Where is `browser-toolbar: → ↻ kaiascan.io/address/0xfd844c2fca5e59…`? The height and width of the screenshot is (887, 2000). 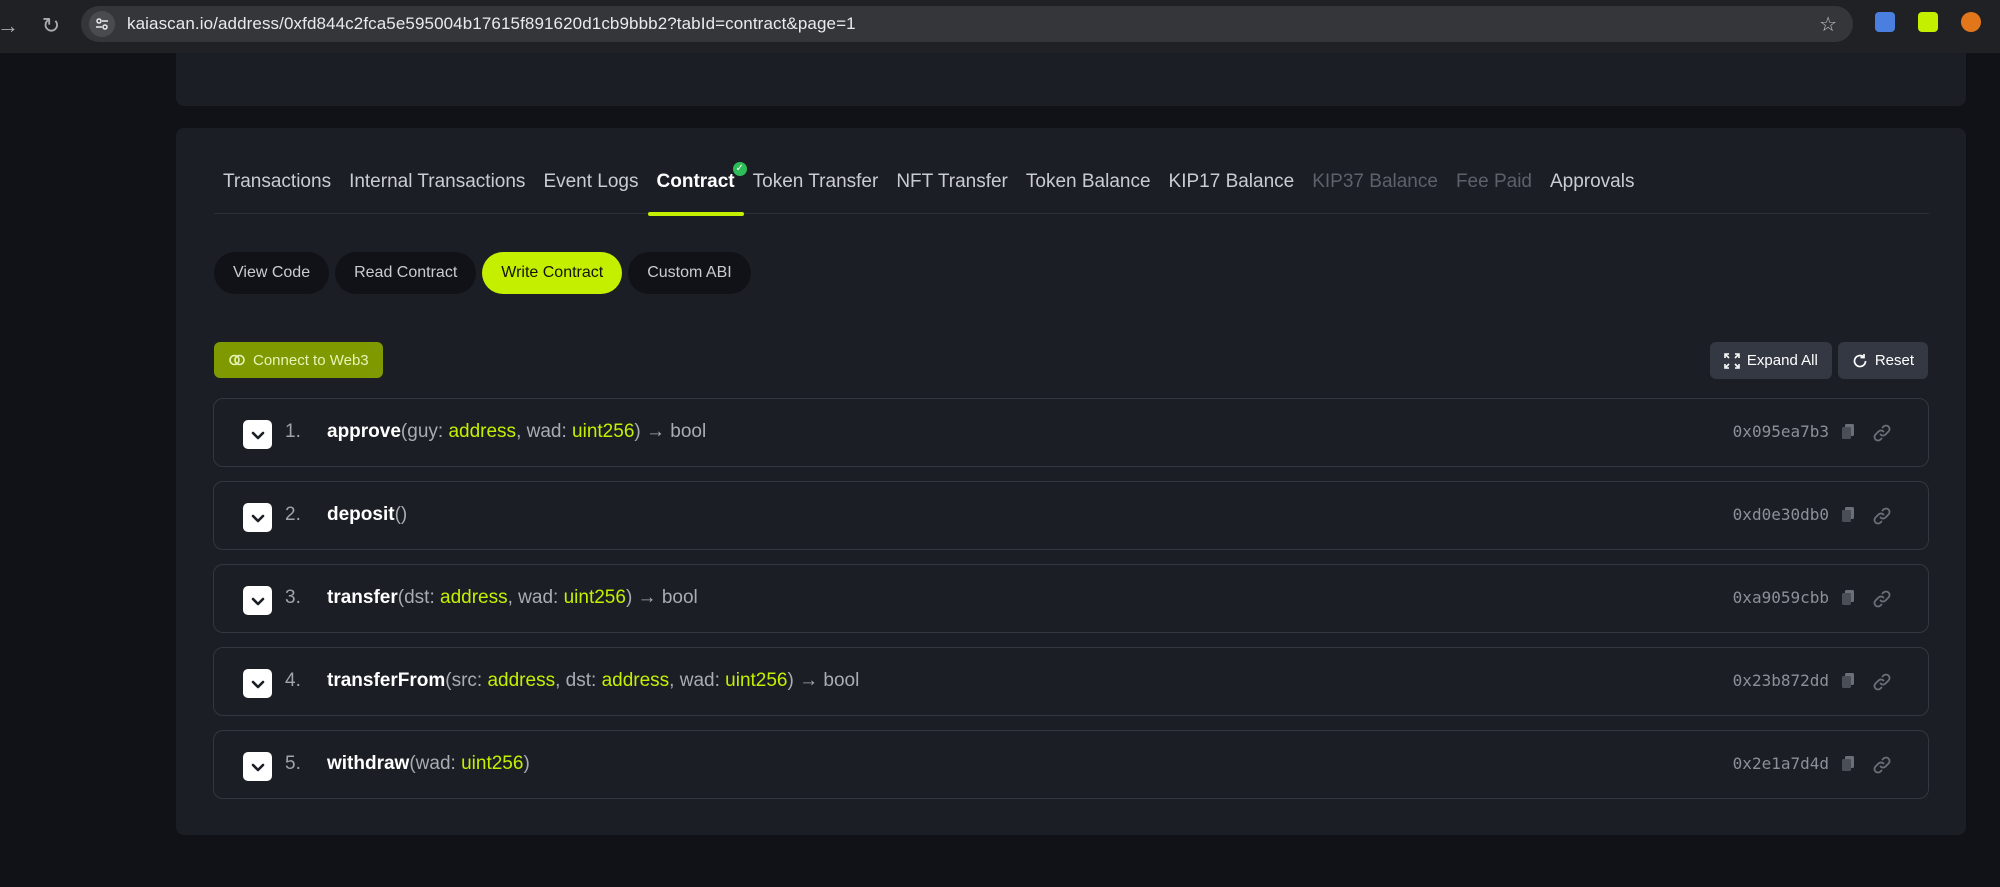
browser-toolbar: → ↻ kaiascan.io/address/0xfd844c2fca5e59… is located at coordinates (1000, 26).